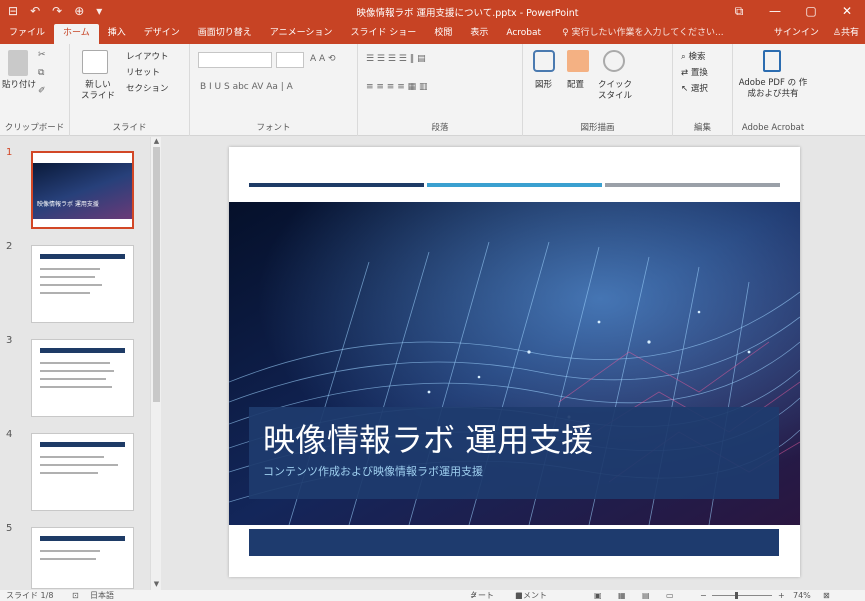 The height and width of the screenshot is (601, 865). What do you see at coordinates (156, 274) in the screenshot?
I see `scrollbar-thumb` at bounding box center [156, 274].